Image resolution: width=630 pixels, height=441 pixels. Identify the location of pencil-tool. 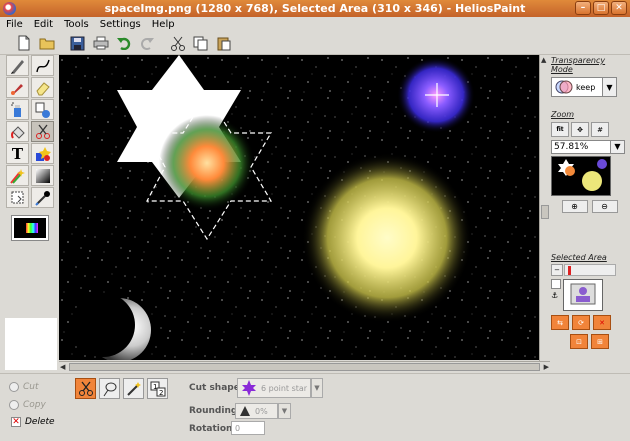
(17, 65).